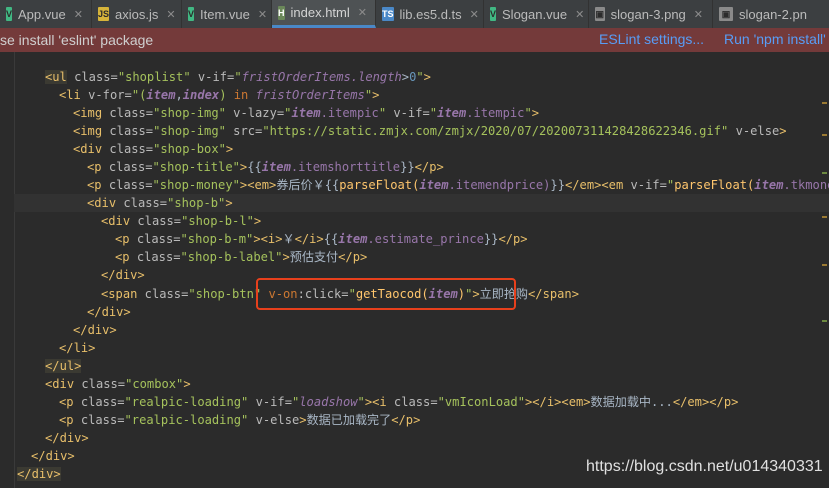 This screenshot has height=488, width=829. What do you see at coordinates (118, 384) in the screenshot?
I see `code-line: <div class="combox">` at bounding box center [118, 384].